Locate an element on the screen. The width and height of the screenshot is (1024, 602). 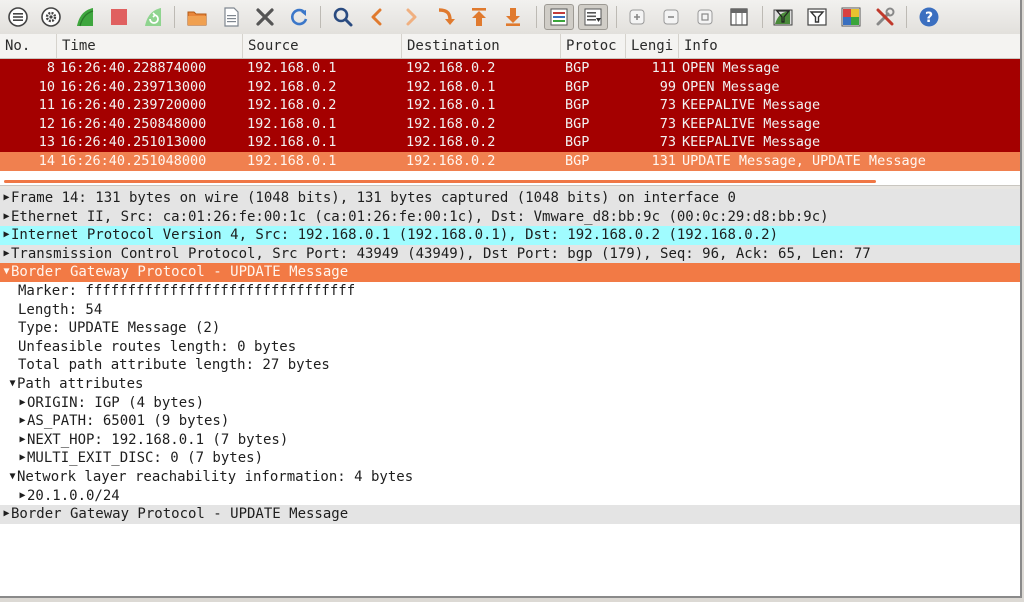
first-packet-button is located at coordinates (479, 17).